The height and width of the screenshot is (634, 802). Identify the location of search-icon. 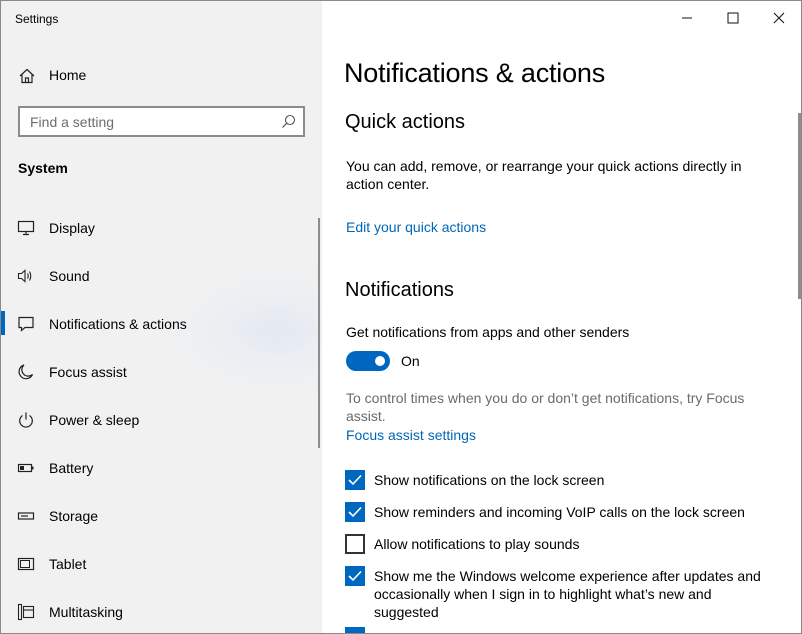
(288, 121).